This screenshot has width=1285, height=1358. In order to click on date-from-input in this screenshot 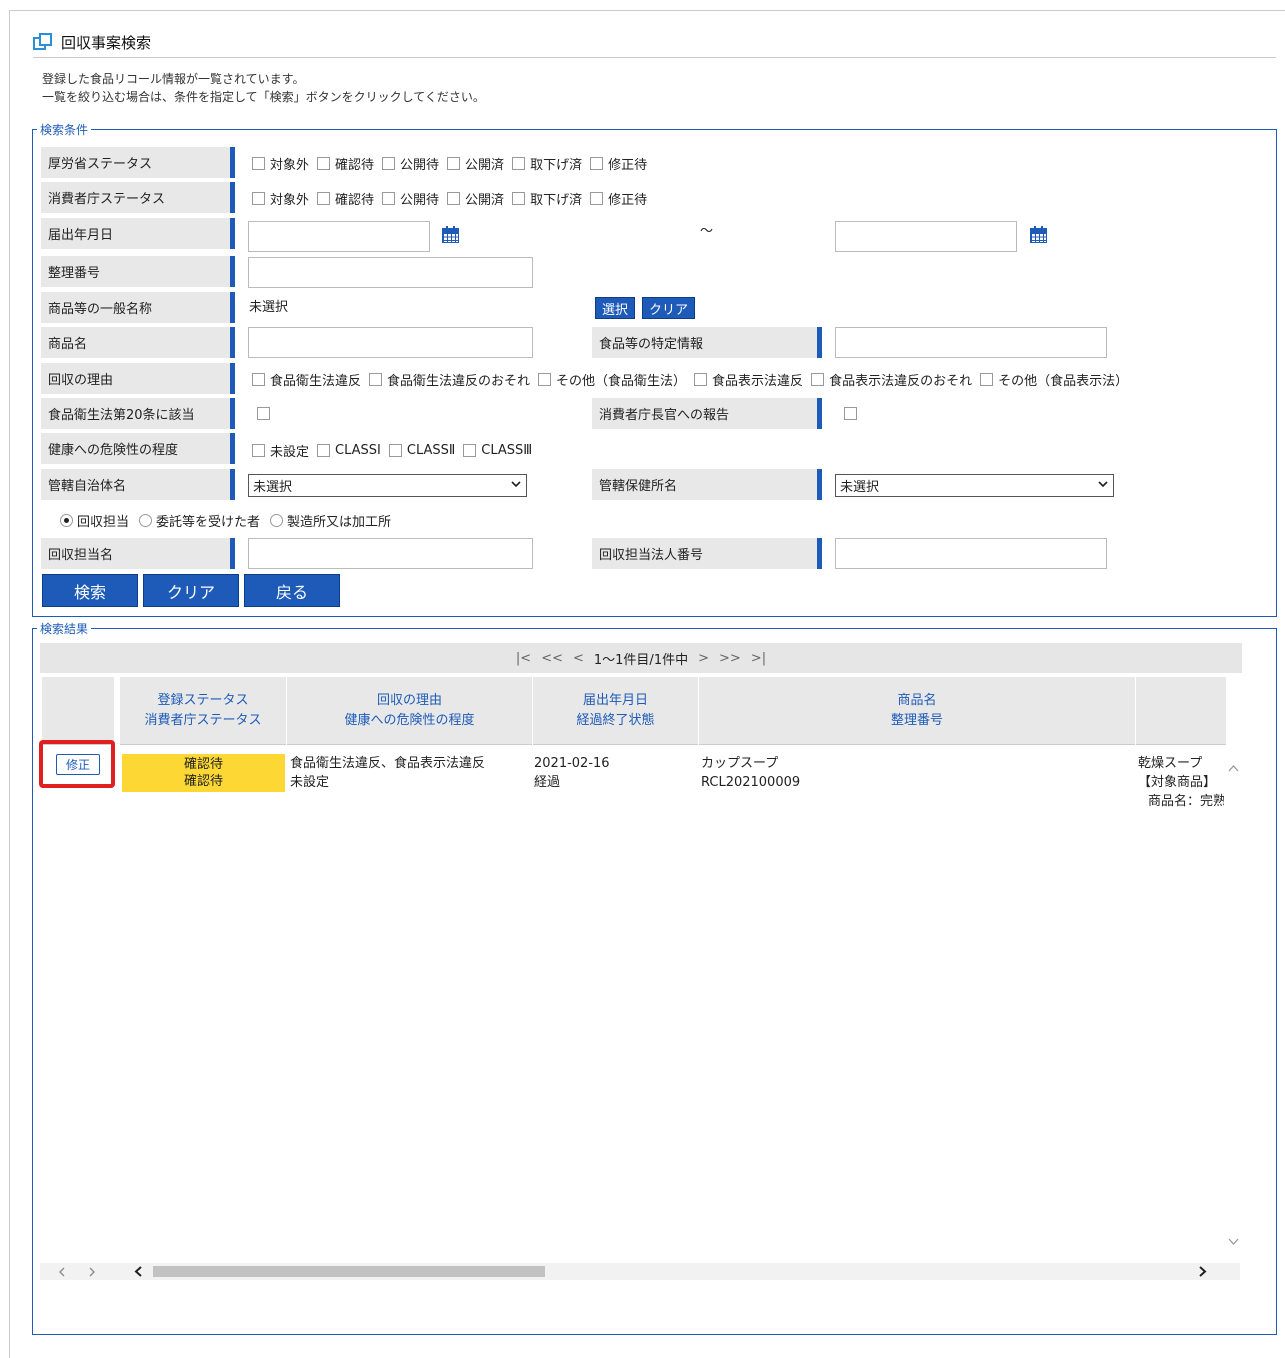, I will do `click(339, 236)`.